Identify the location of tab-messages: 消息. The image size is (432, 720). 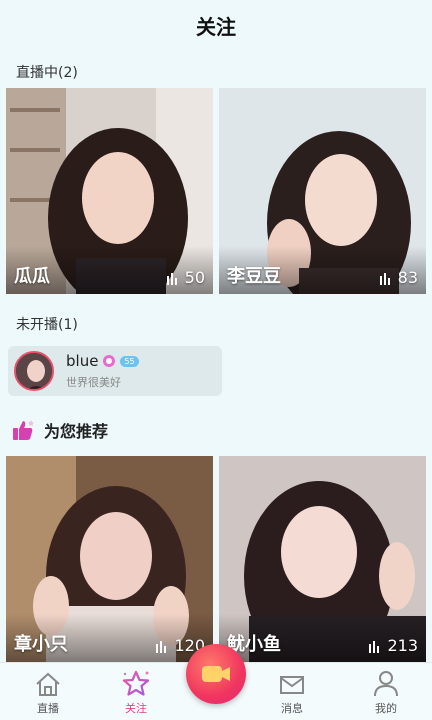
(292, 691).